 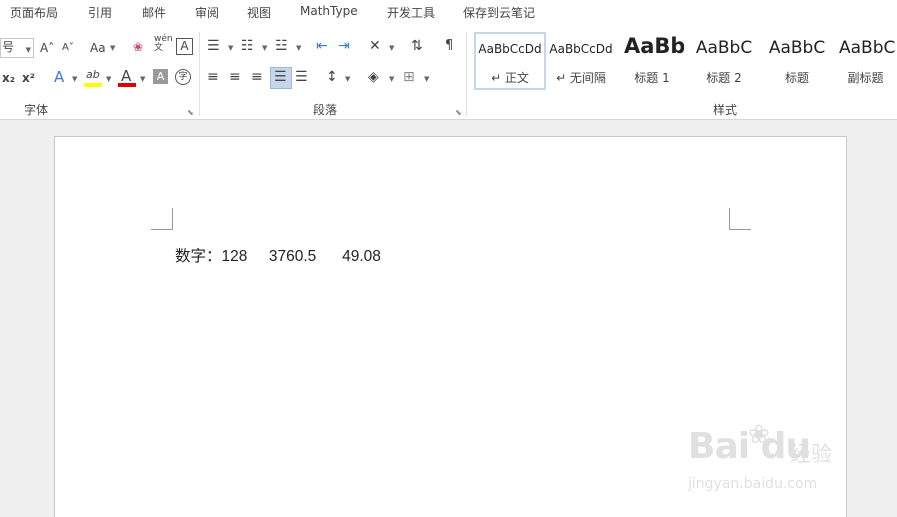 I want to click on justify-button: ☰, so click(x=281, y=78).